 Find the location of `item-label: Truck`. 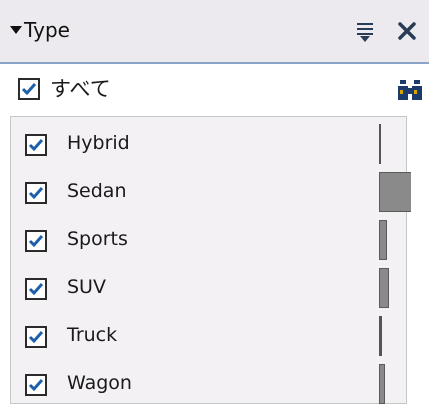

item-label: Truck is located at coordinates (92, 335).